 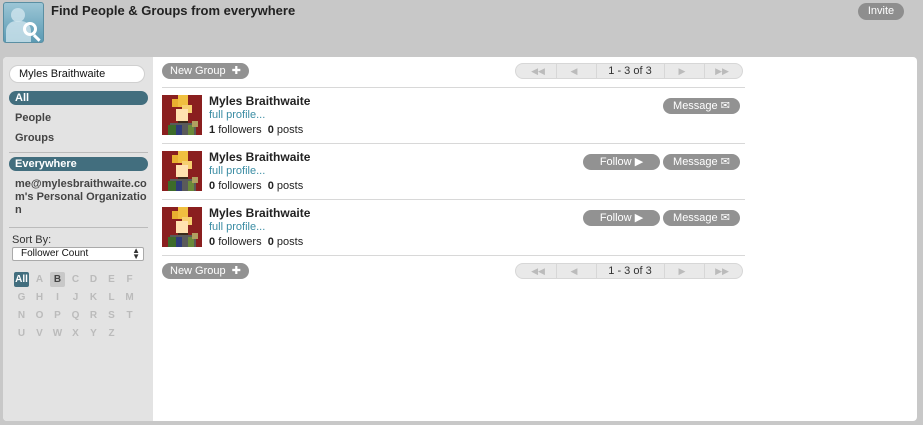 I want to click on sort-by-value: Follower Count, so click(x=55, y=253).